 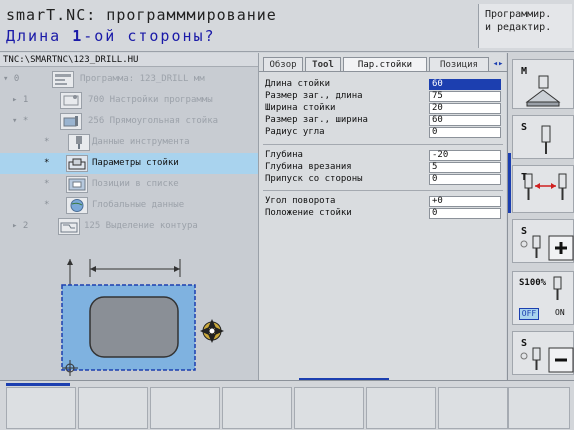 I want to click on on-toggle: ON, so click(x=560, y=312).